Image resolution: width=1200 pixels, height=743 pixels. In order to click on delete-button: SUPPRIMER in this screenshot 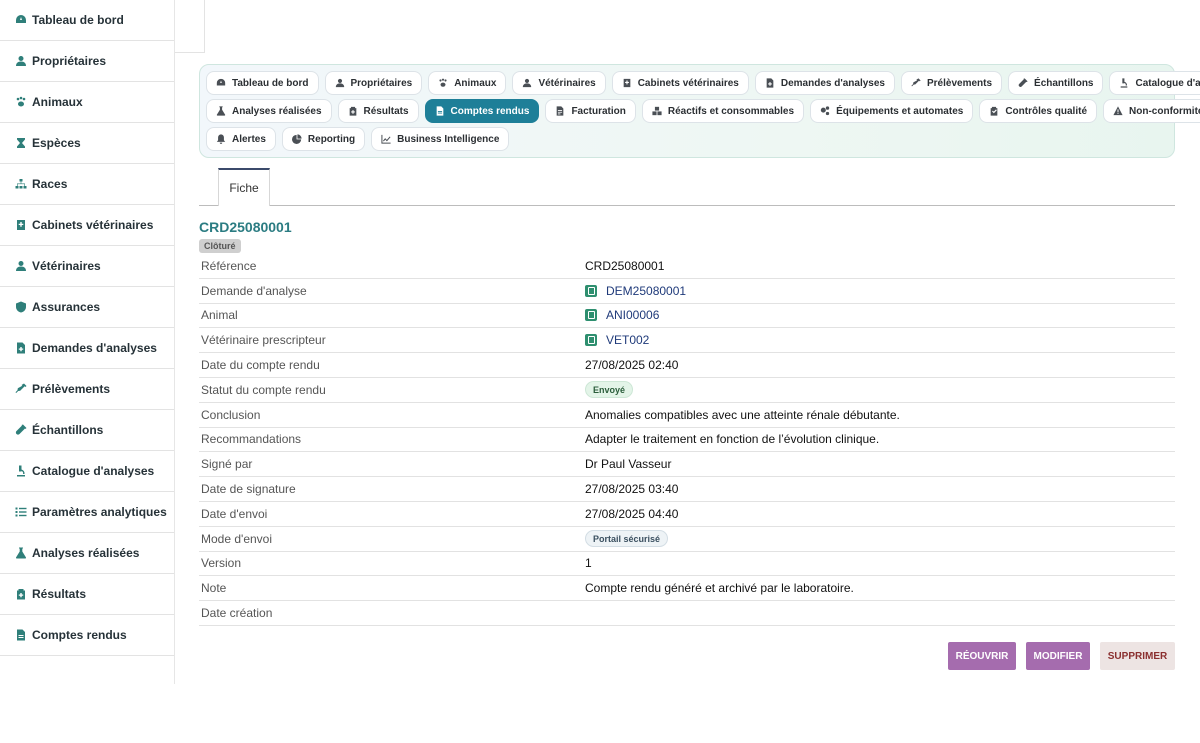, I will do `click(1137, 656)`.